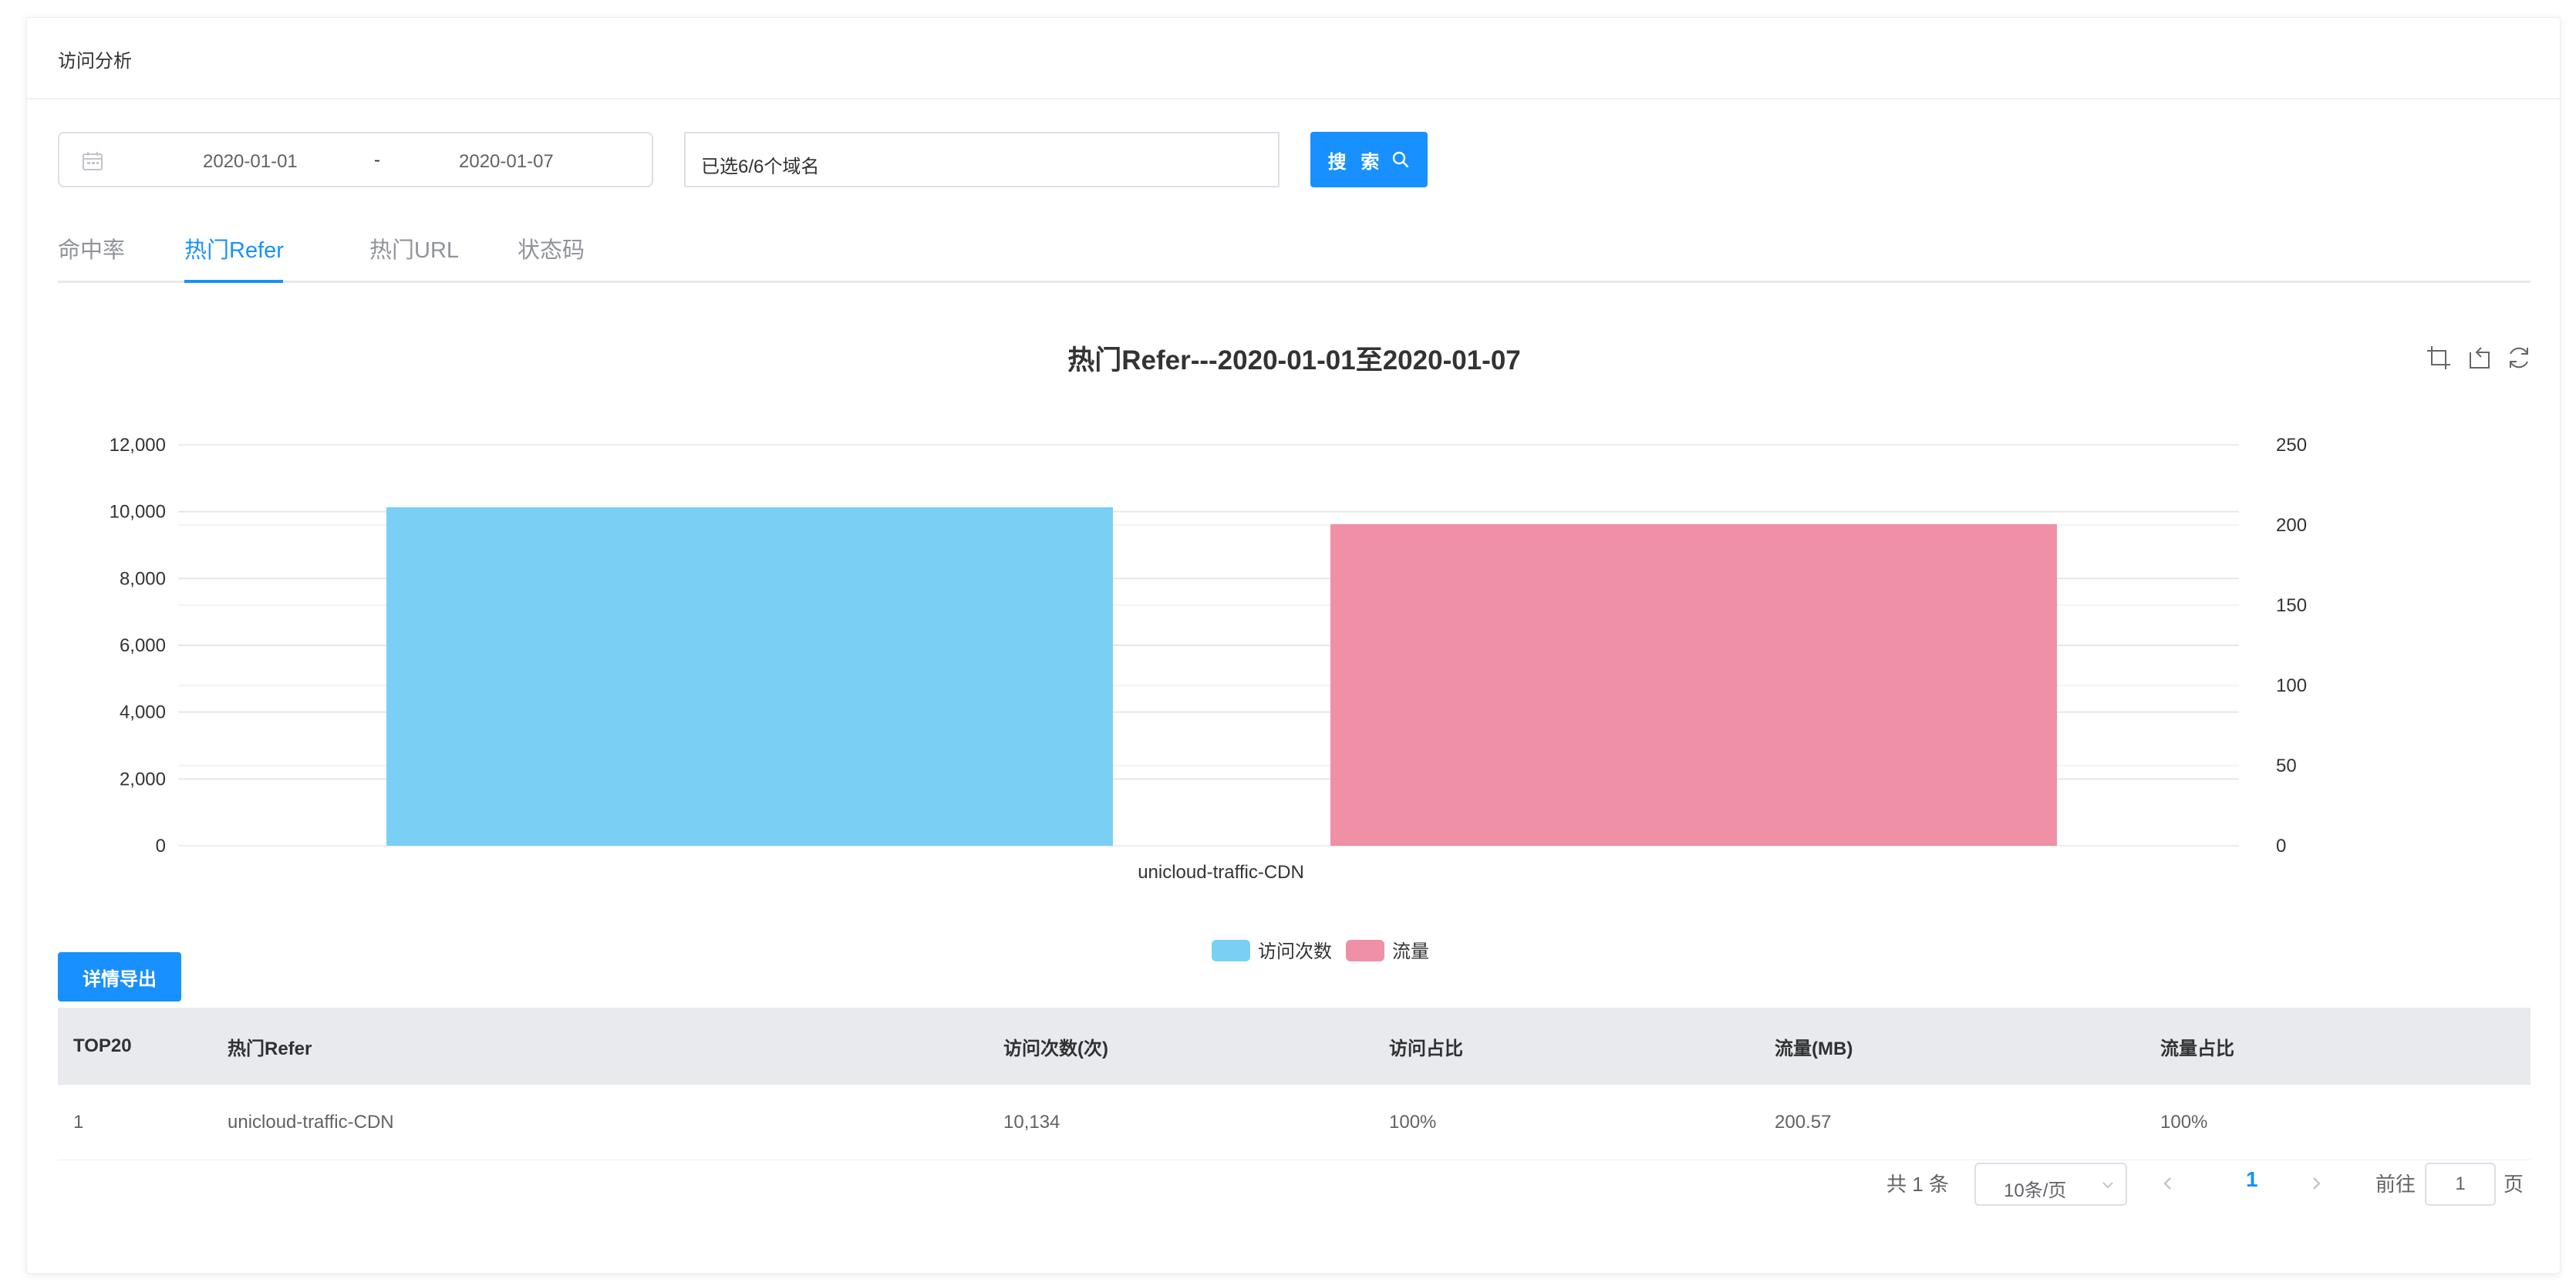 Image resolution: width=2576 pixels, height=1286 pixels. What do you see at coordinates (143, 712) in the screenshot?
I see `y-left-tick-label: 4,000` at bounding box center [143, 712].